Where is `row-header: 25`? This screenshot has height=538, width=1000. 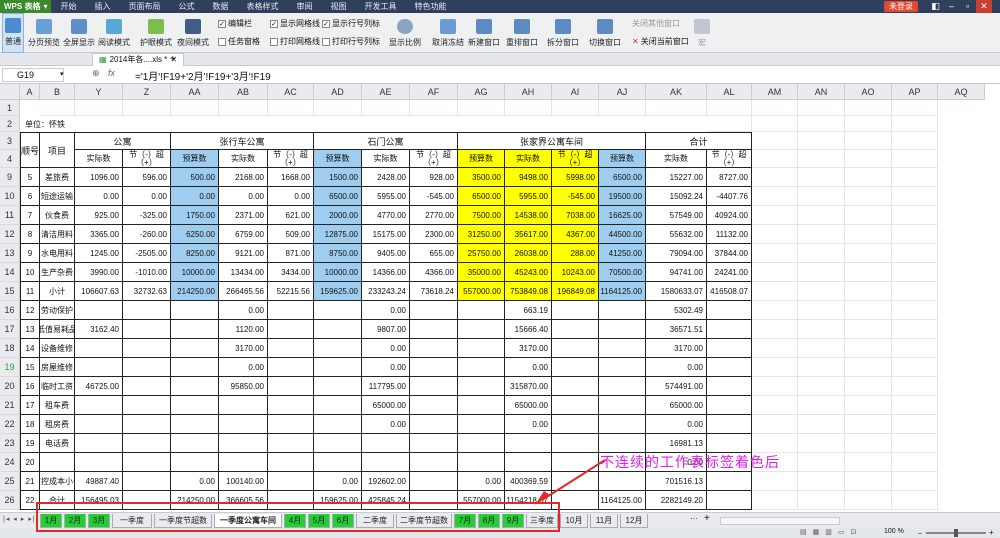 row-header: 25 is located at coordinates (10, 481).